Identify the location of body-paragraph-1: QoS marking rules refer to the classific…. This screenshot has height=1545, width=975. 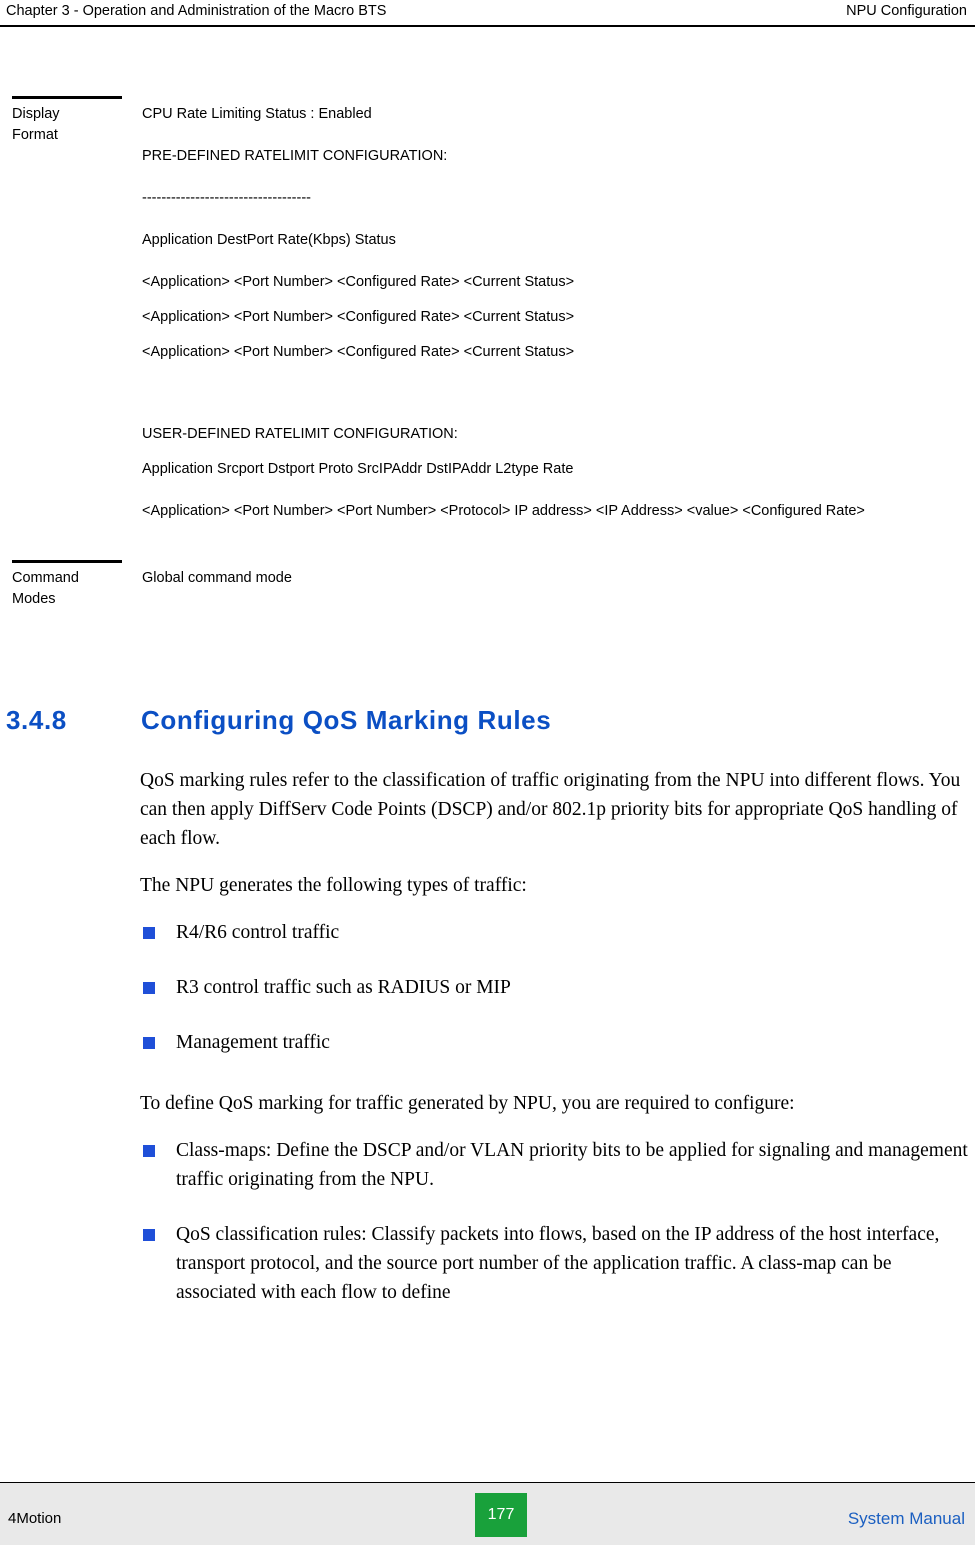
(550, 809).